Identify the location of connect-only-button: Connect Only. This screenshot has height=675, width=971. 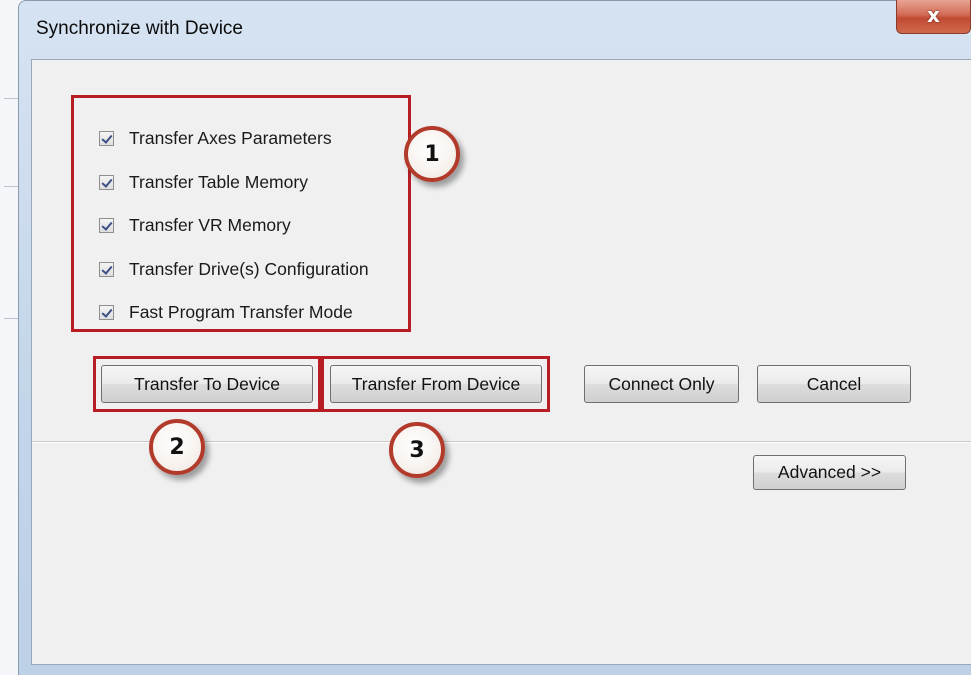
(661, 384).